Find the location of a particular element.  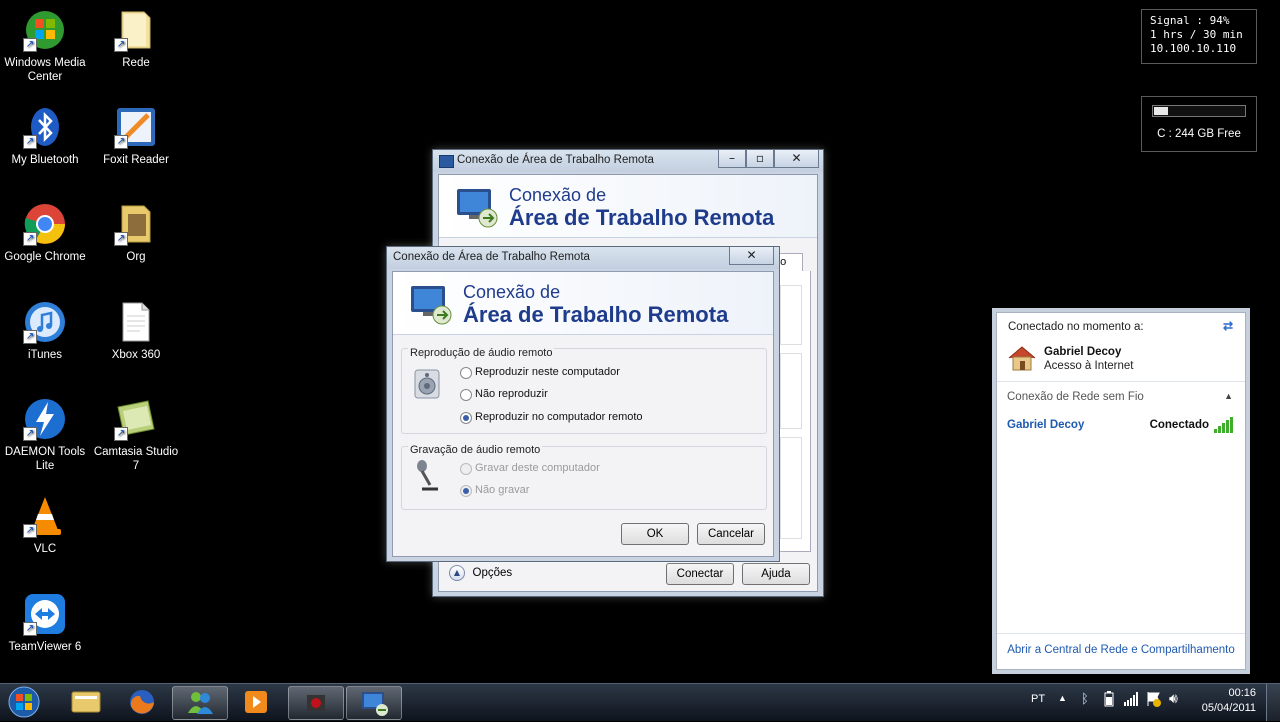

close-button: ✕ is located at coordinates (796, 159).